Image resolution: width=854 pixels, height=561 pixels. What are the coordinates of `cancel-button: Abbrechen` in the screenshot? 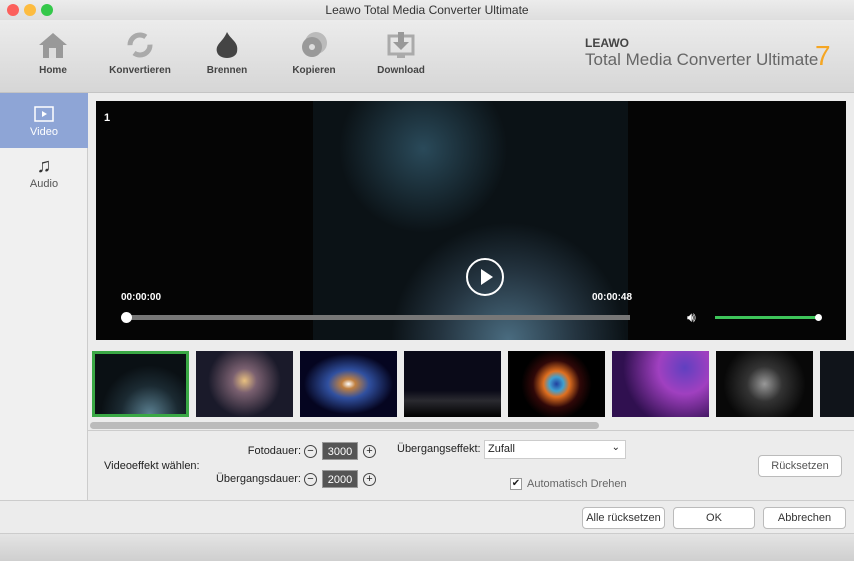 It's located at (804, 518).